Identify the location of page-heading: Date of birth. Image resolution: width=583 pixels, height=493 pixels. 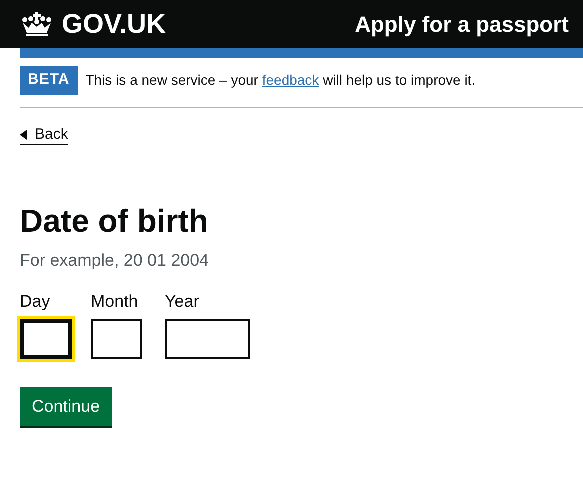
(115, 221).